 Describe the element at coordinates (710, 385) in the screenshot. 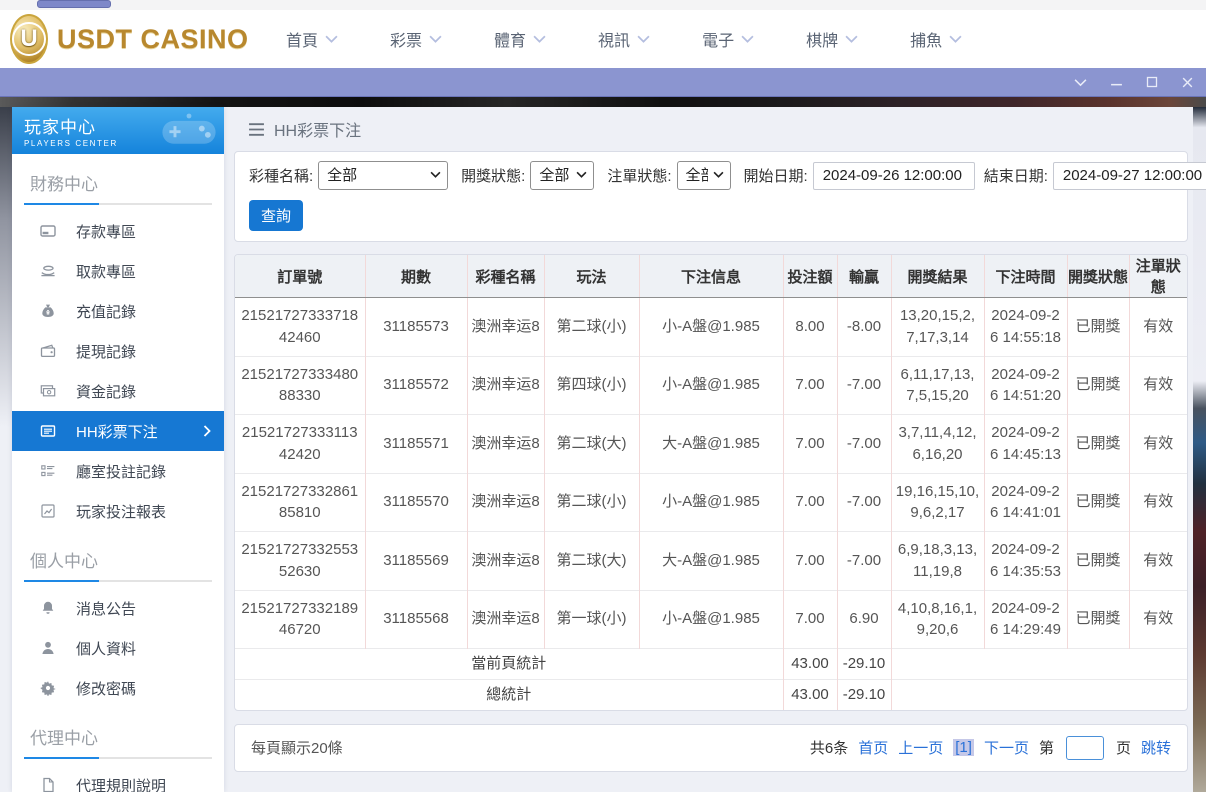

I see `table-cell: 小-A盤@1.985` at that location.